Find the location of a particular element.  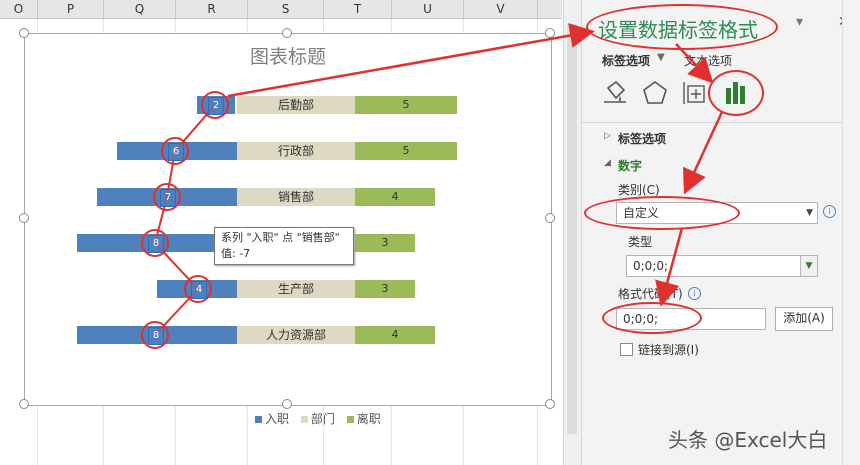

watermark: 头条 @Excel大白 is located at coordinates (748, 440).